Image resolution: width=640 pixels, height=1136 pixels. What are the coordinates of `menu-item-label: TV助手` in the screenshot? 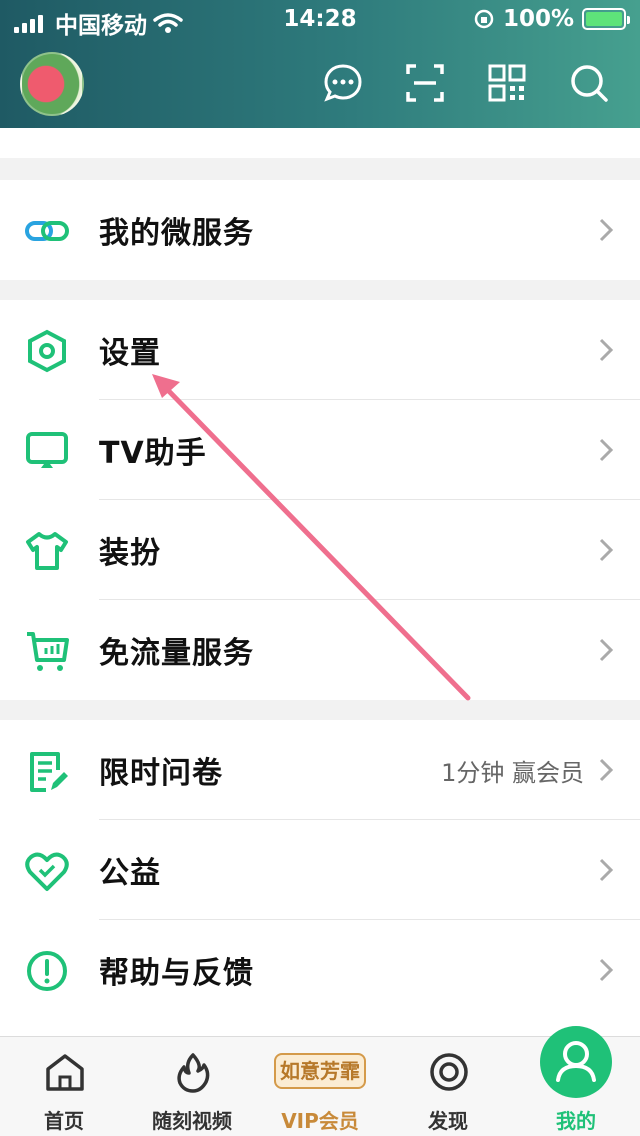 It's located at (153, 453).